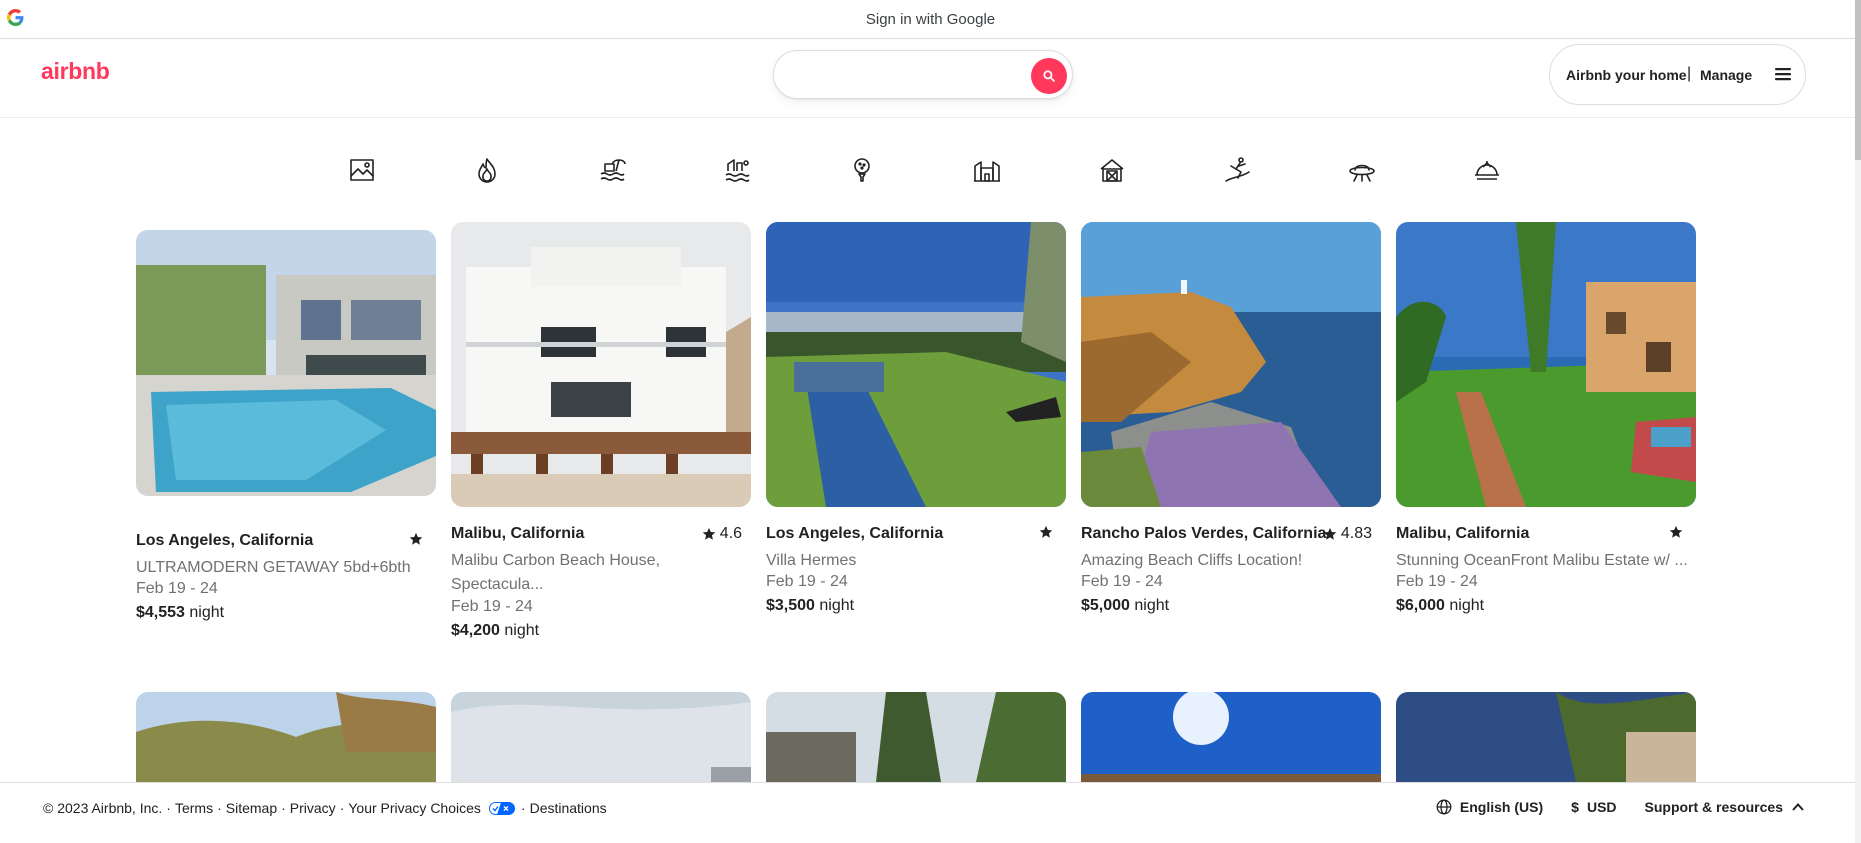  I want to click on listing-header-row: Malibu, California 4.6, so click(601, 536).